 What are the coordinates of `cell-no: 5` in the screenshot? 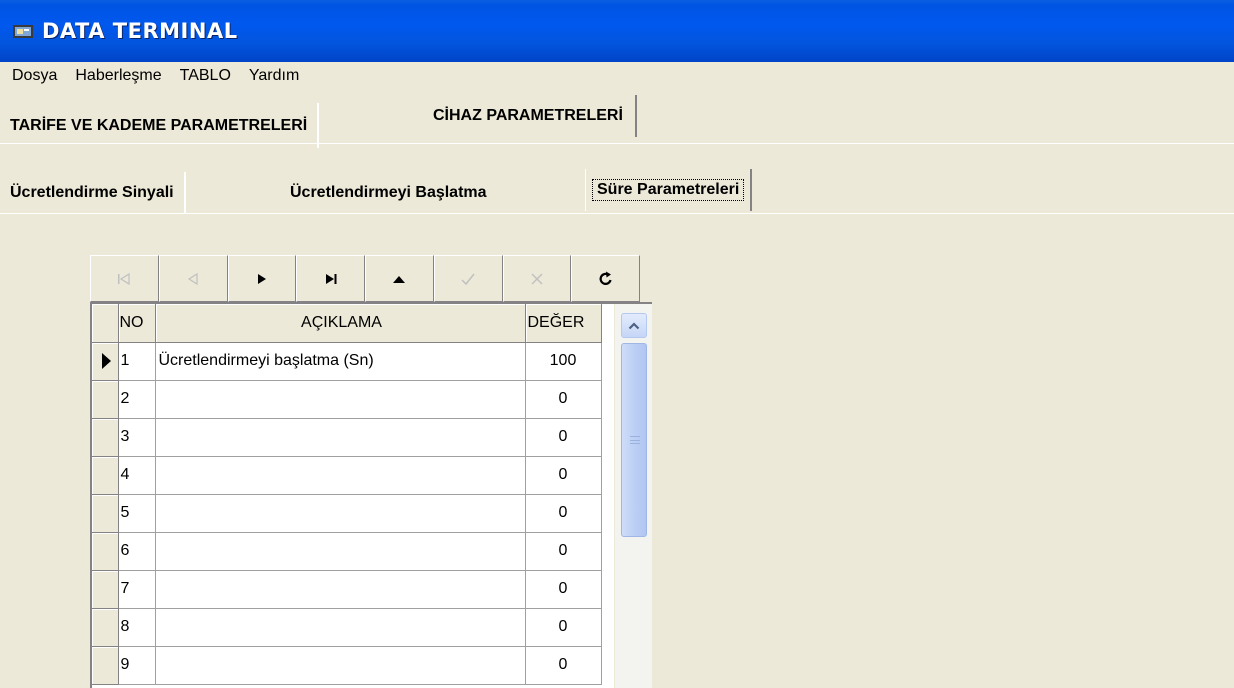 It's located at (137, 513).